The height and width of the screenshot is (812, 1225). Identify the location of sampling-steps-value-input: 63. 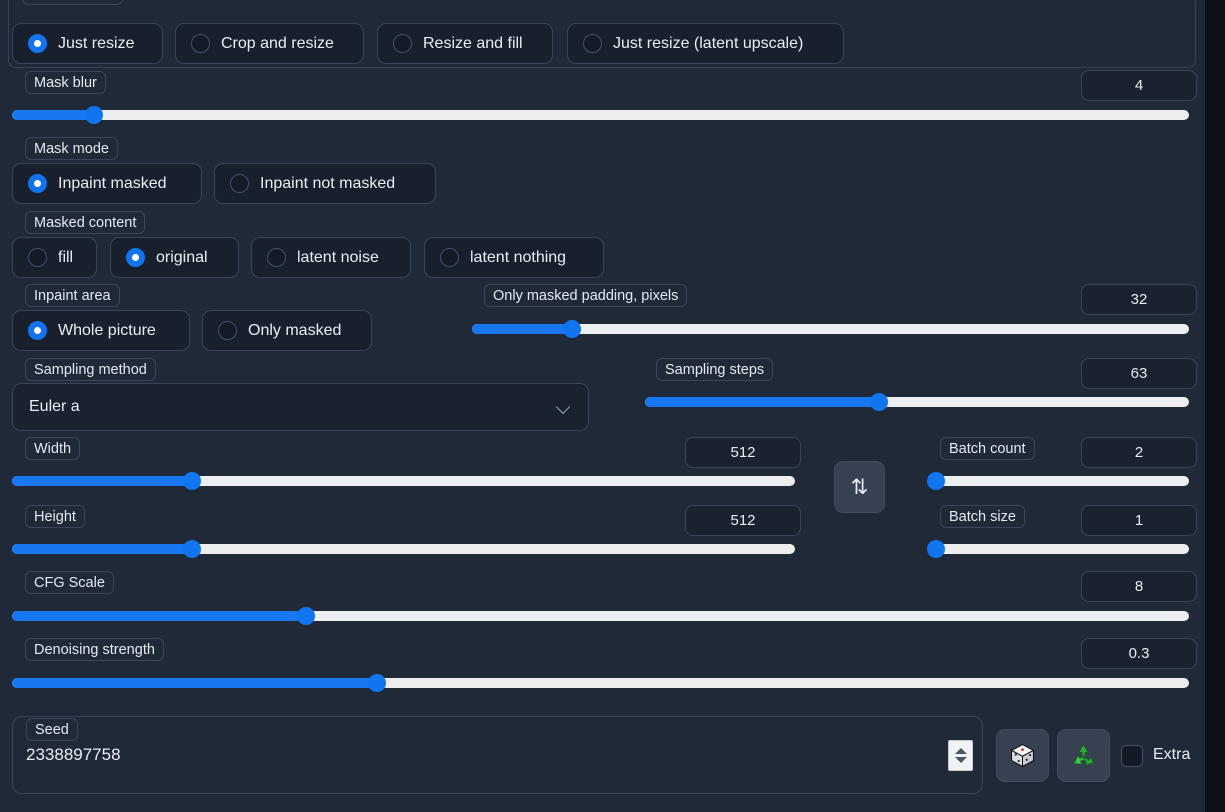
(1139, 373).